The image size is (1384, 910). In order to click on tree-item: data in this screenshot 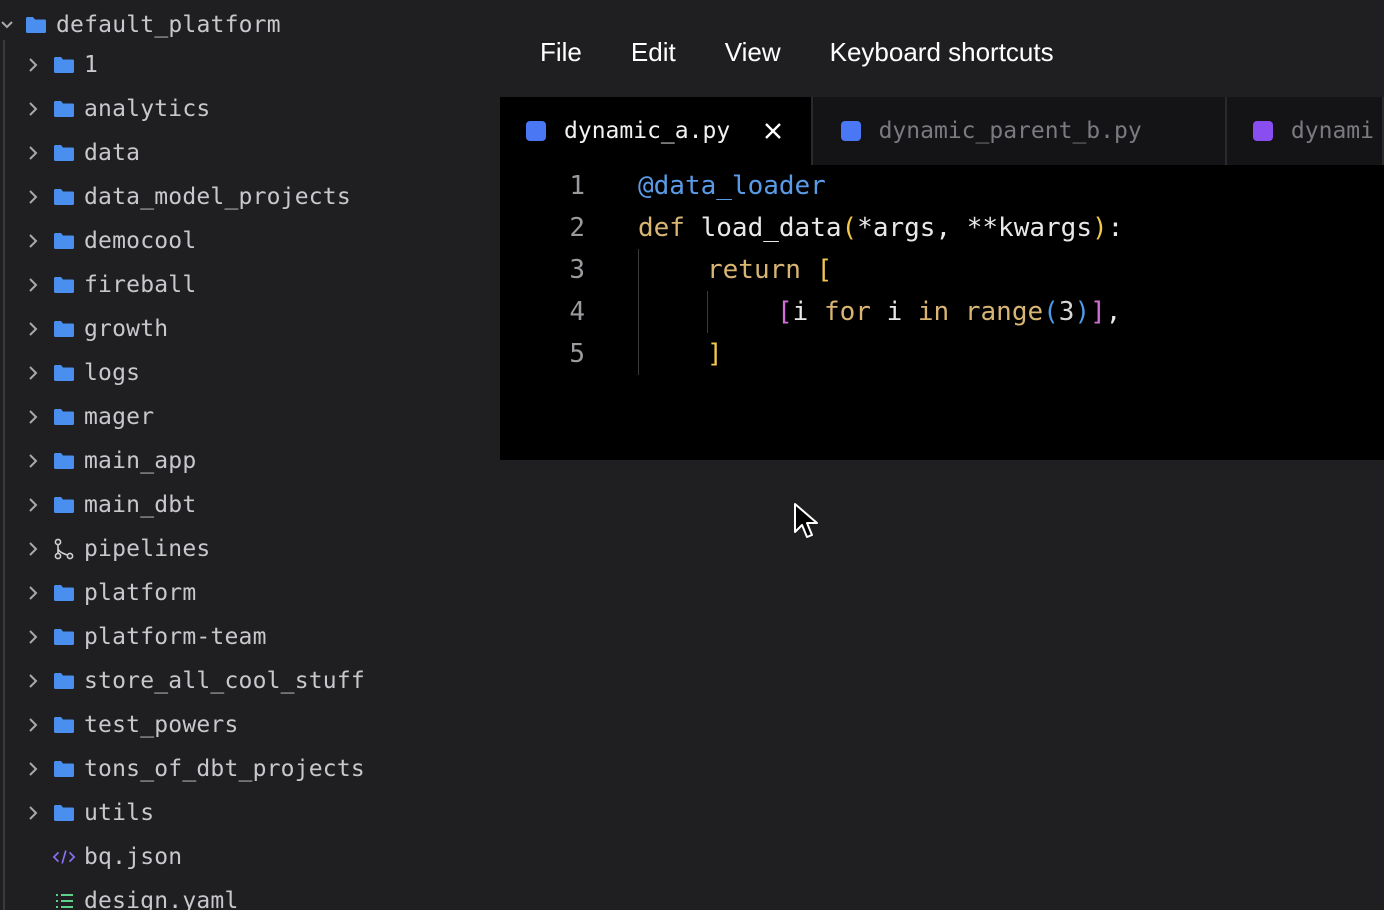, I will do `click(240, 153)`.